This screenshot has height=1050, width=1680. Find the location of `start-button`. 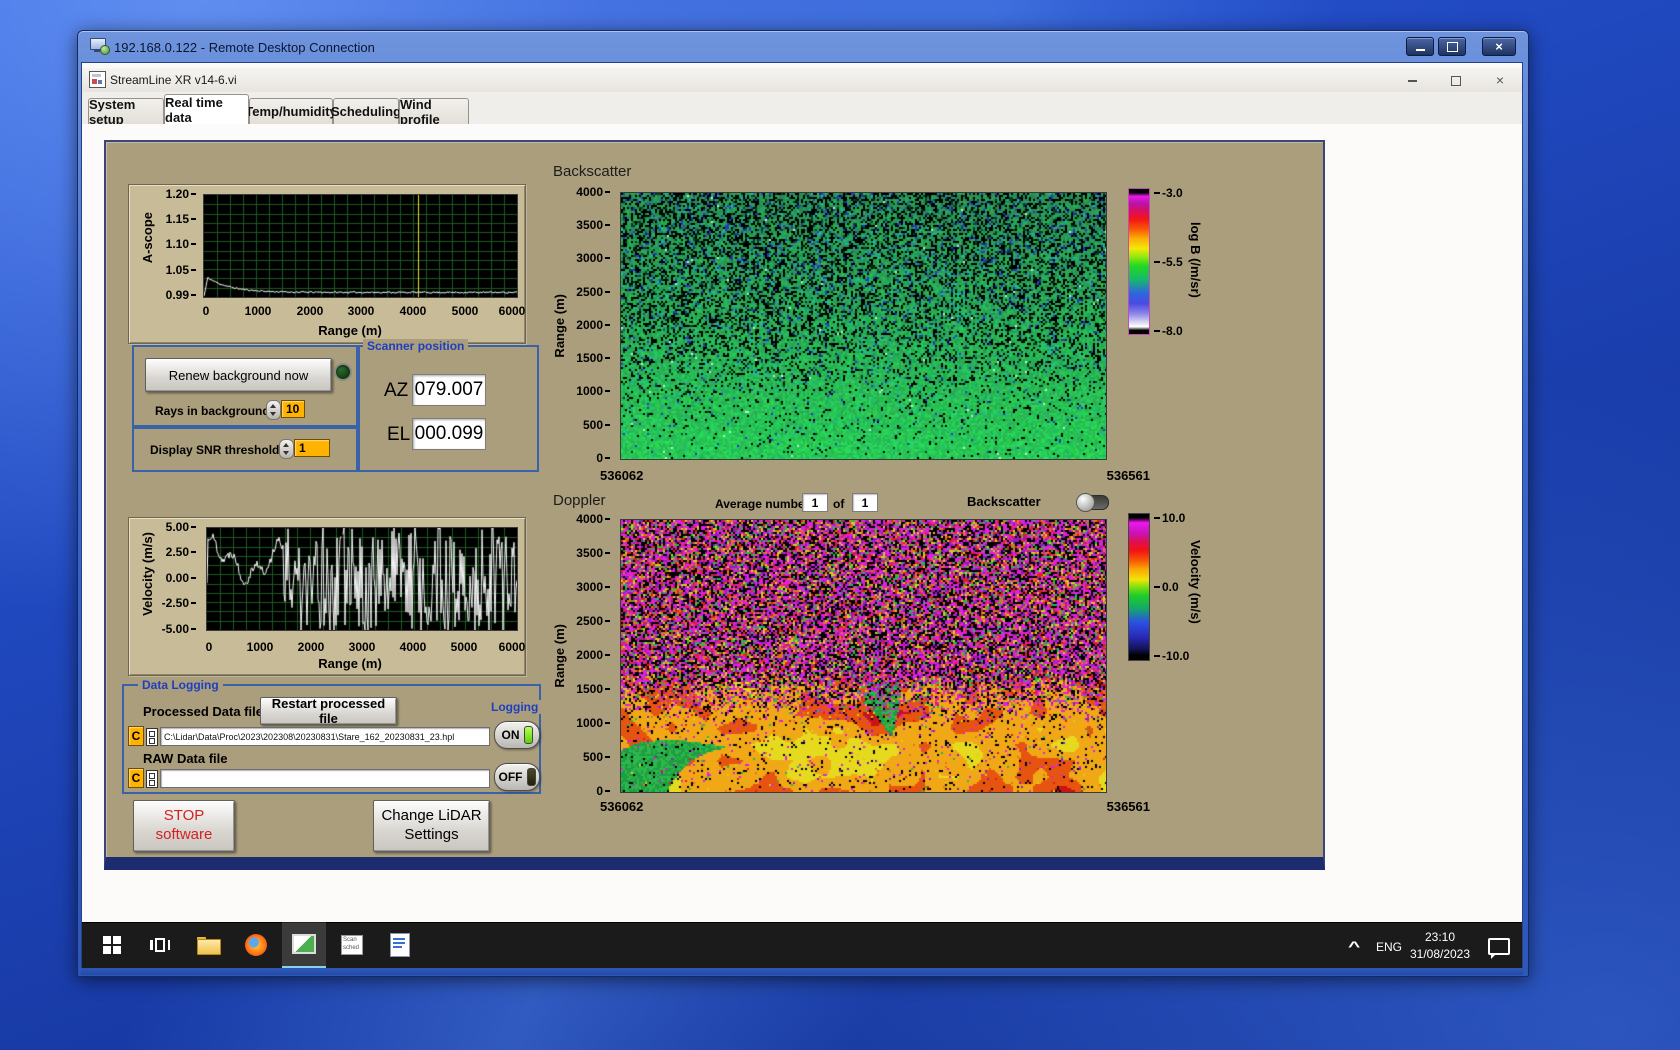

start-button is located at coordinates (112, 945).